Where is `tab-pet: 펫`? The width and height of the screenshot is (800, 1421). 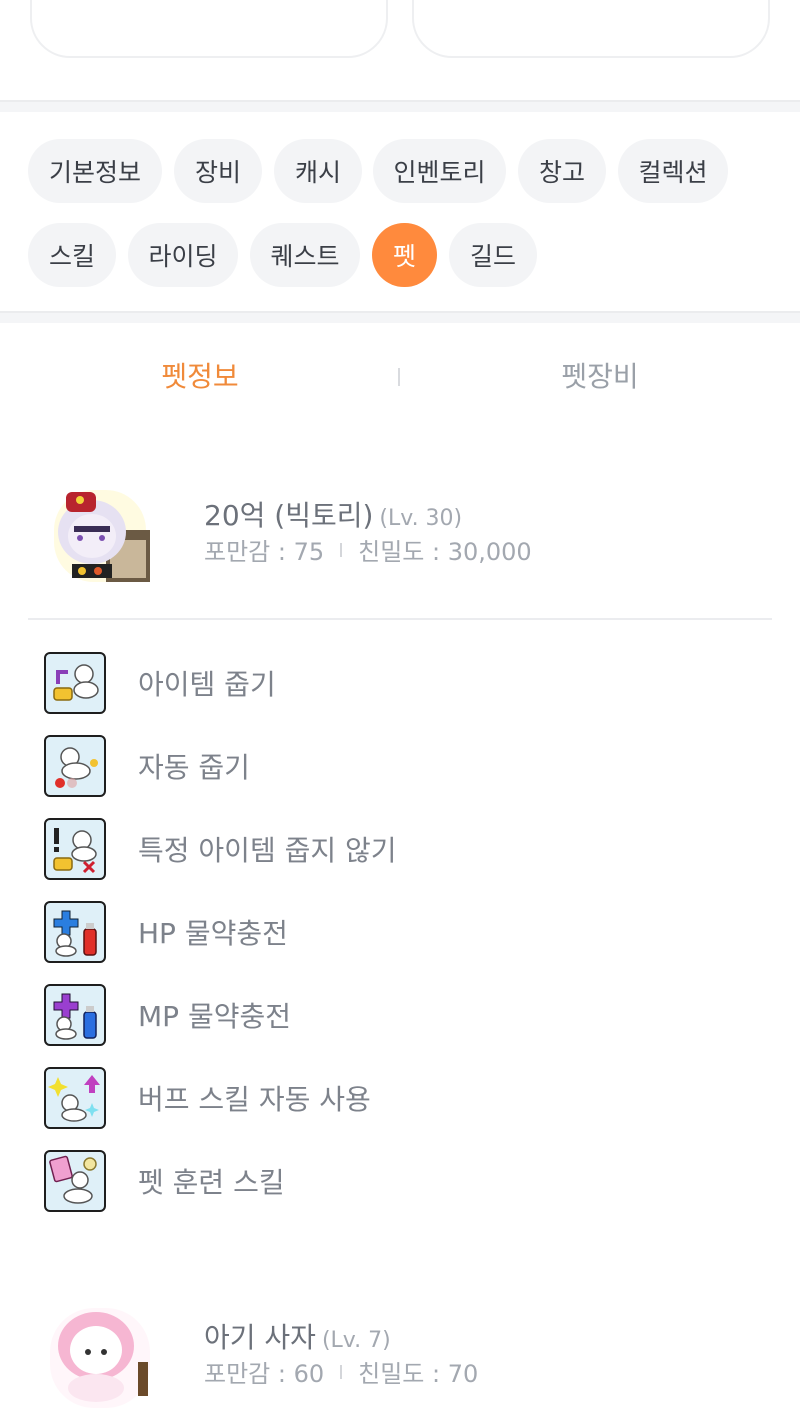 tab-pet: 펫 is located at coordinates (404, 255).